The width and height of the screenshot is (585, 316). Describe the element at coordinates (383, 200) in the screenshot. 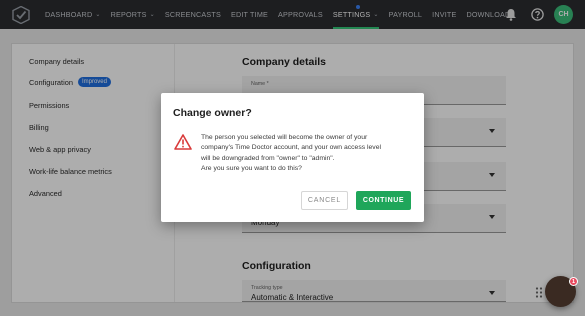

I see `continue-button: CONTINUE` at that location.